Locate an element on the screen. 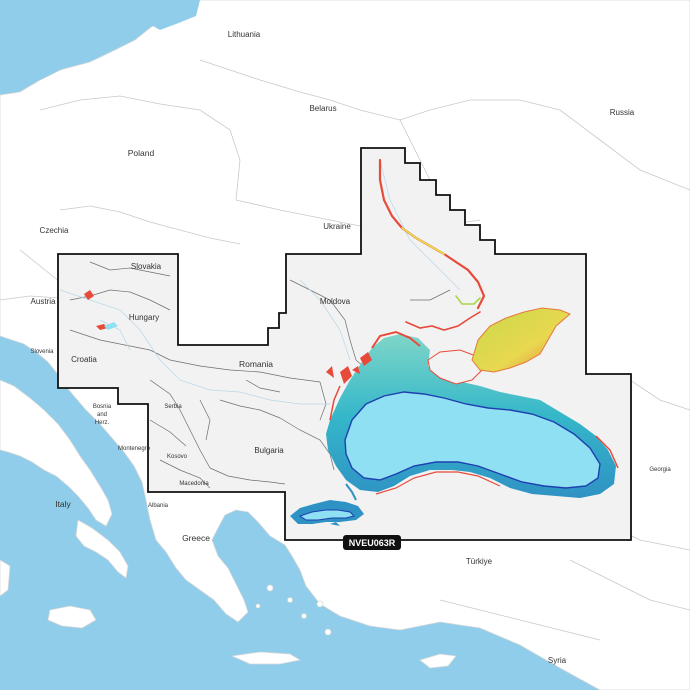  label-austria: Austria is located at coordinates (43, 301).